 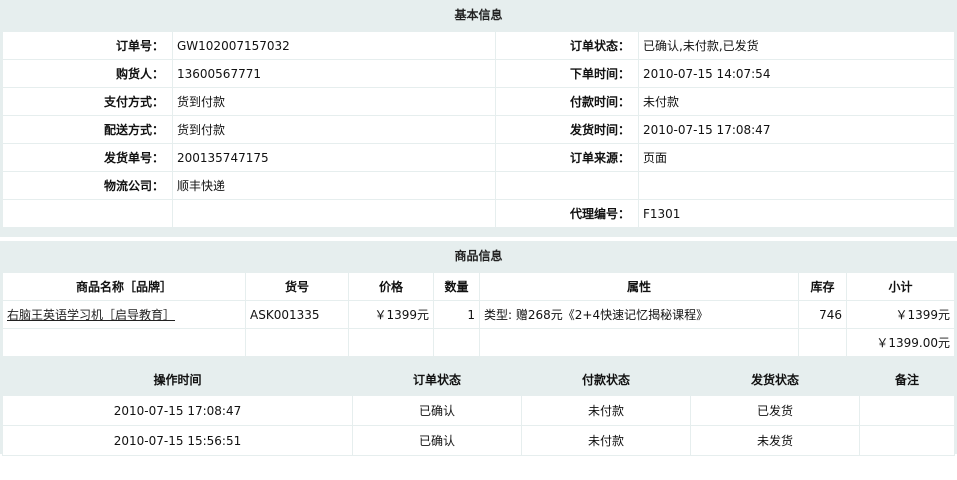 What do you see at coordinates (87, 101) in the screenshot?
I see `pay-method-label: 支付方式：` at bounding box center [87, 101].